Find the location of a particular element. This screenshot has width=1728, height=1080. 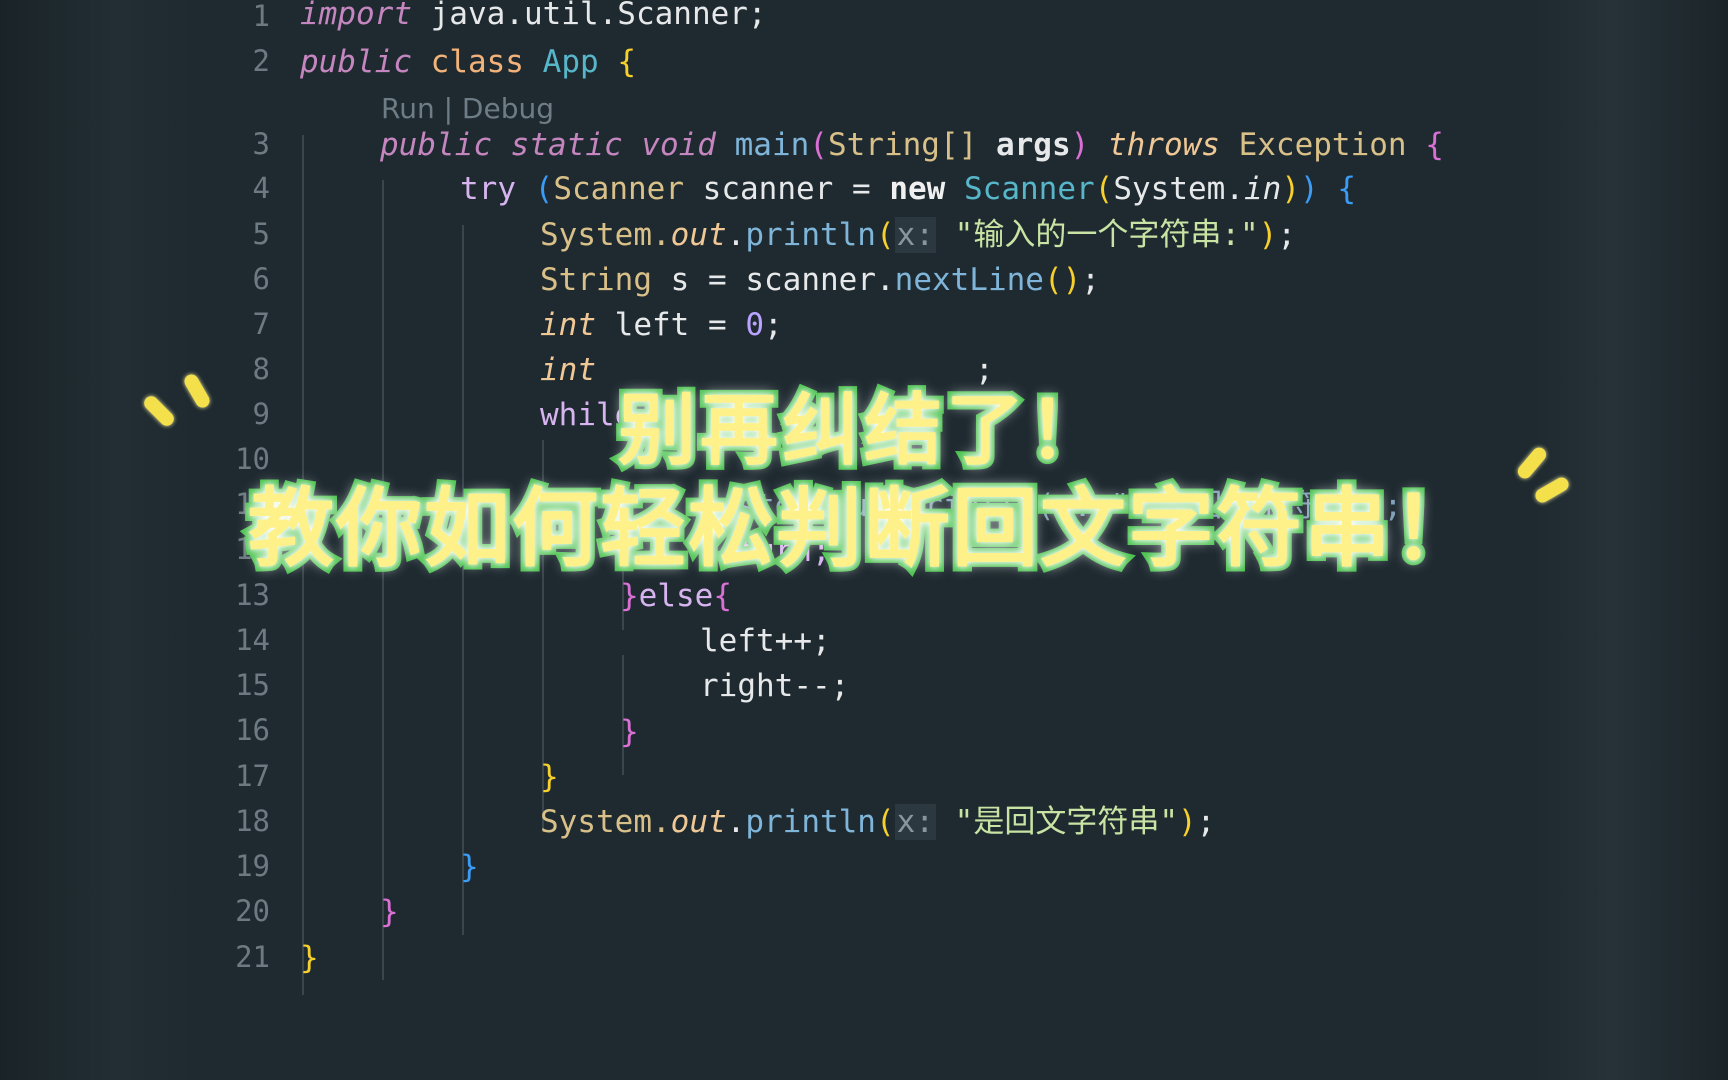

code-line-6: String s = scanner.nextLine(); is located at coordinates (820, 280).